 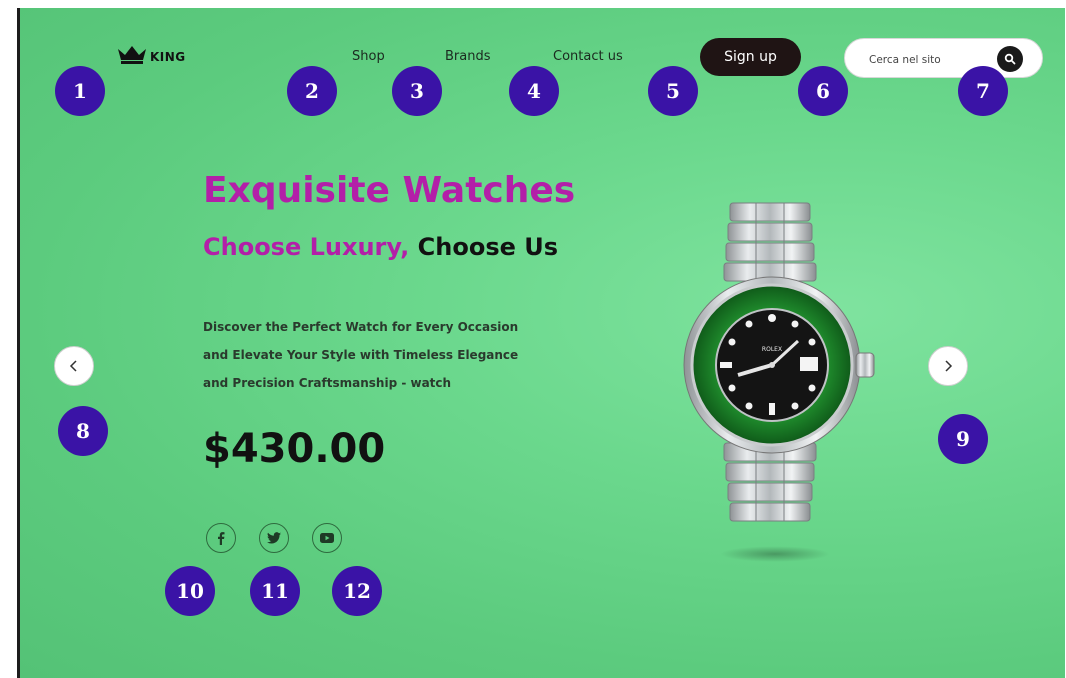 What do you see at coordinates (168, 57) in the screenshot?
I see `logo-text: KING` at bounding box center [168, 57].